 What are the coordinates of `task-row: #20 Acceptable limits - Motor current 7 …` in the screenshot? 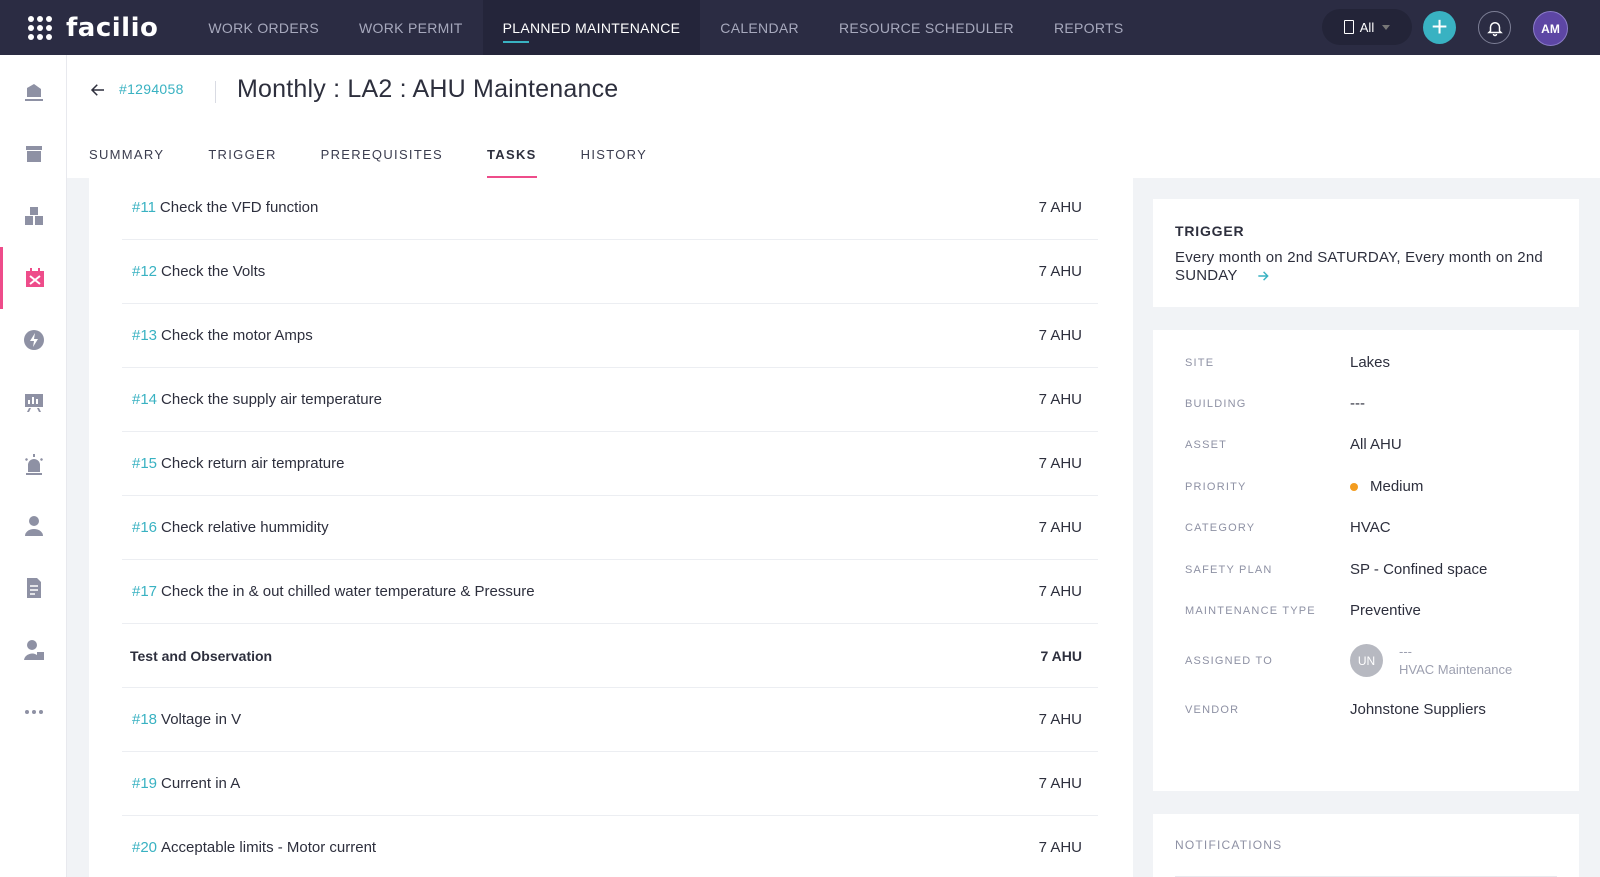 It's located at (610, 846).